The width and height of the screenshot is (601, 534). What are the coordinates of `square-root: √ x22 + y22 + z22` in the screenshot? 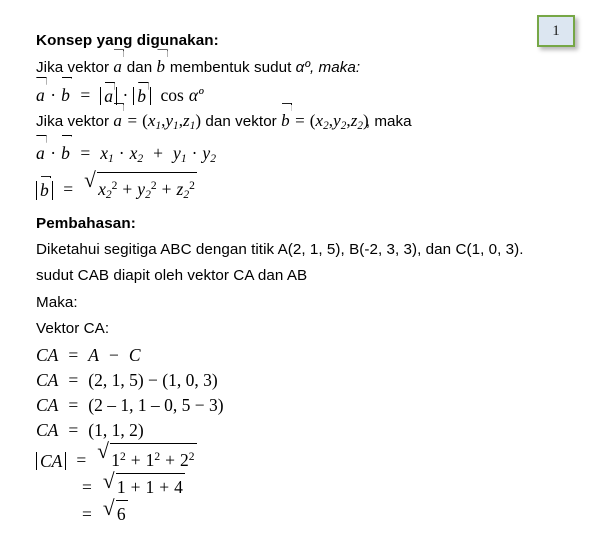 It's located at (140, 188).